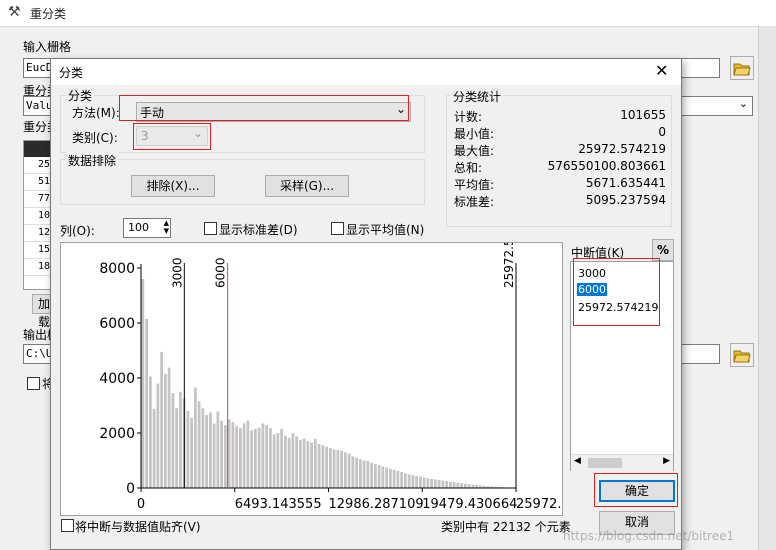 The height and width of the screenshot is (550, 776). I want to click on stat-row-min: 最小值: 0, so click(560, 133).